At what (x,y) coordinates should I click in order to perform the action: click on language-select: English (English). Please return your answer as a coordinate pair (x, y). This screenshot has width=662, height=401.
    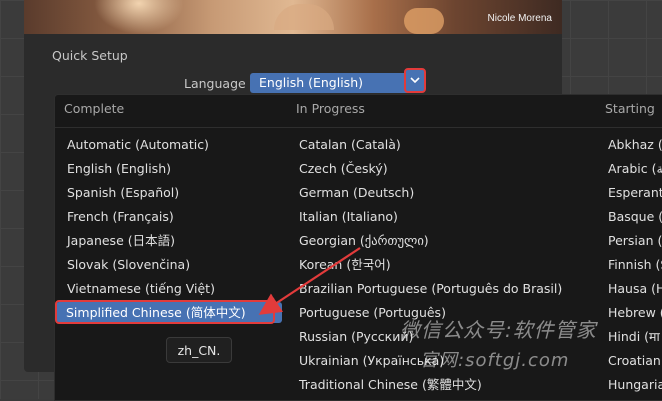
    Looking at the image, I should click on (336, 83).